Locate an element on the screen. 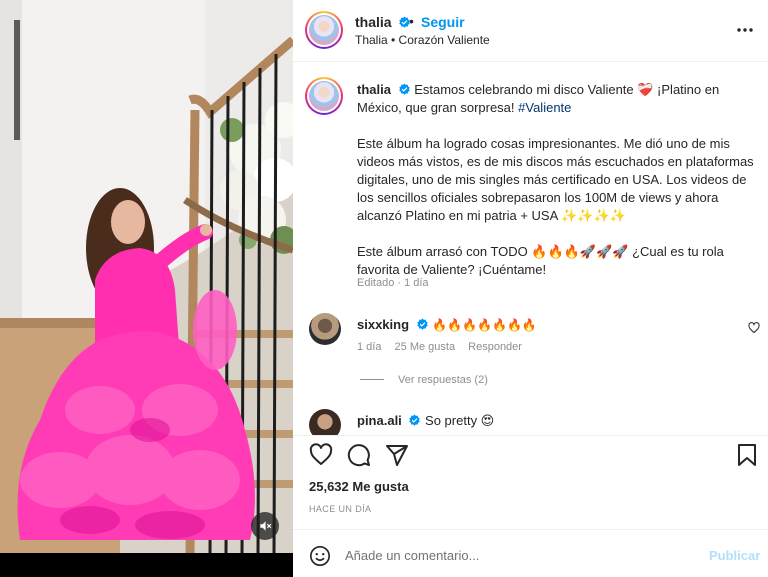 The image size is (768, 577). comment-input is located at coordinates (515, 555).